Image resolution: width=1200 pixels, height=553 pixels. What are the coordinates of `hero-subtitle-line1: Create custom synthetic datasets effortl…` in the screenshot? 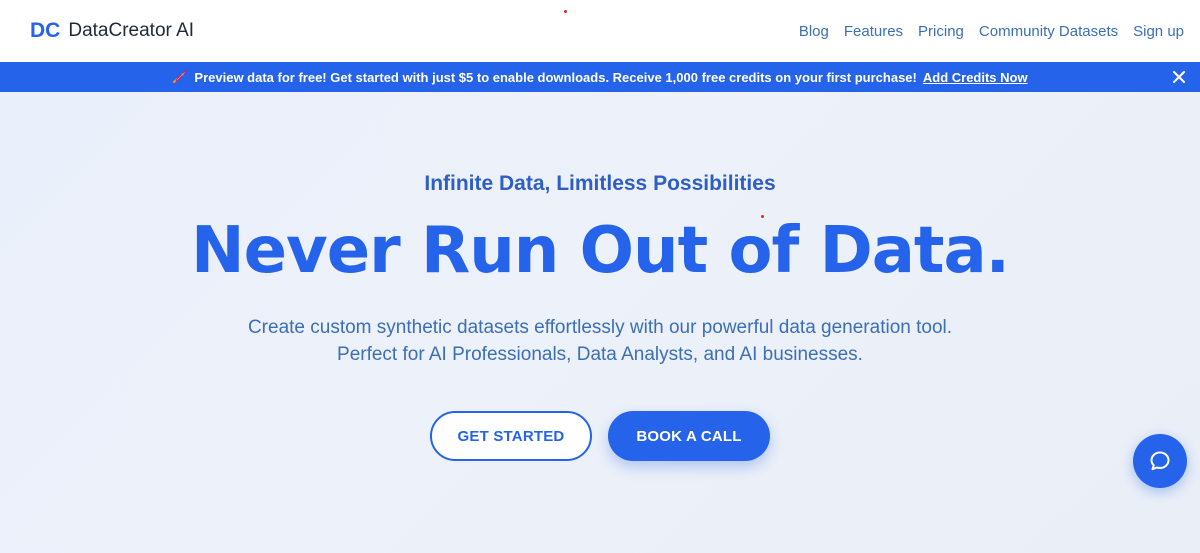 It's located at (600, 327).